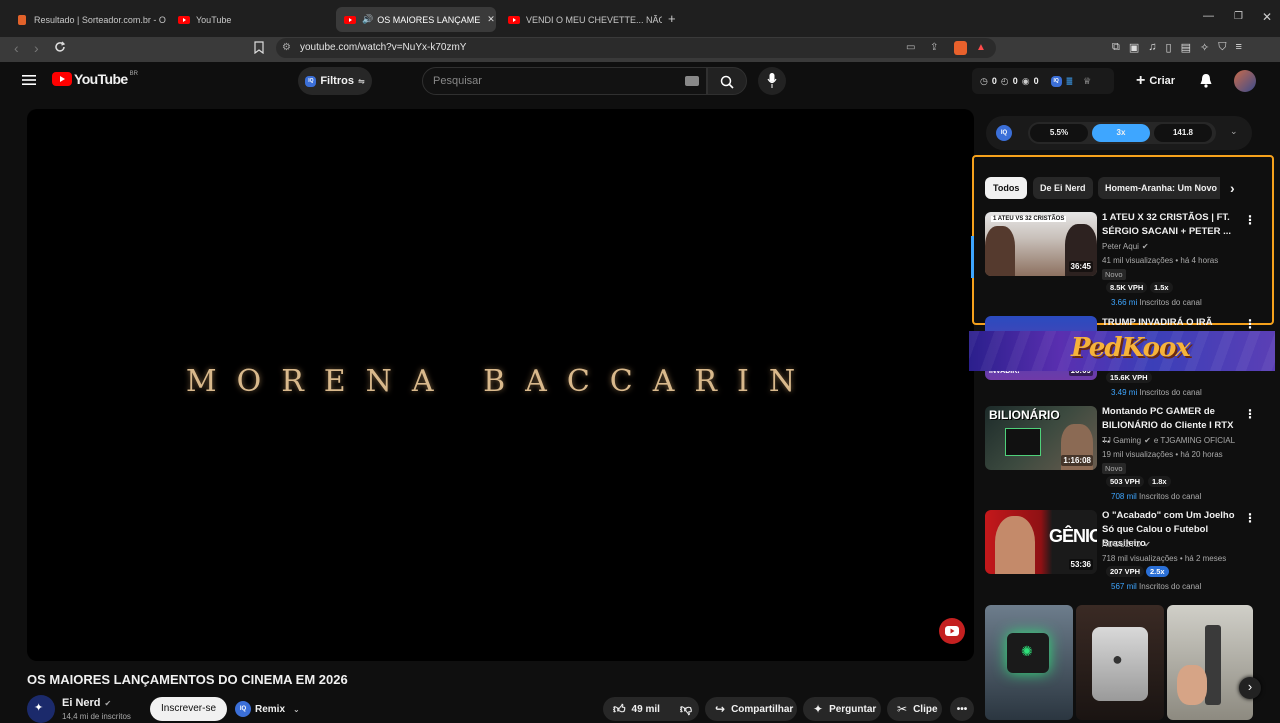 The image size is (1280, 723). Describe the element at coordinates (1041, 542) in the screenshot. I see `video-thumbnail: GÊNIO 53:36` at that location.